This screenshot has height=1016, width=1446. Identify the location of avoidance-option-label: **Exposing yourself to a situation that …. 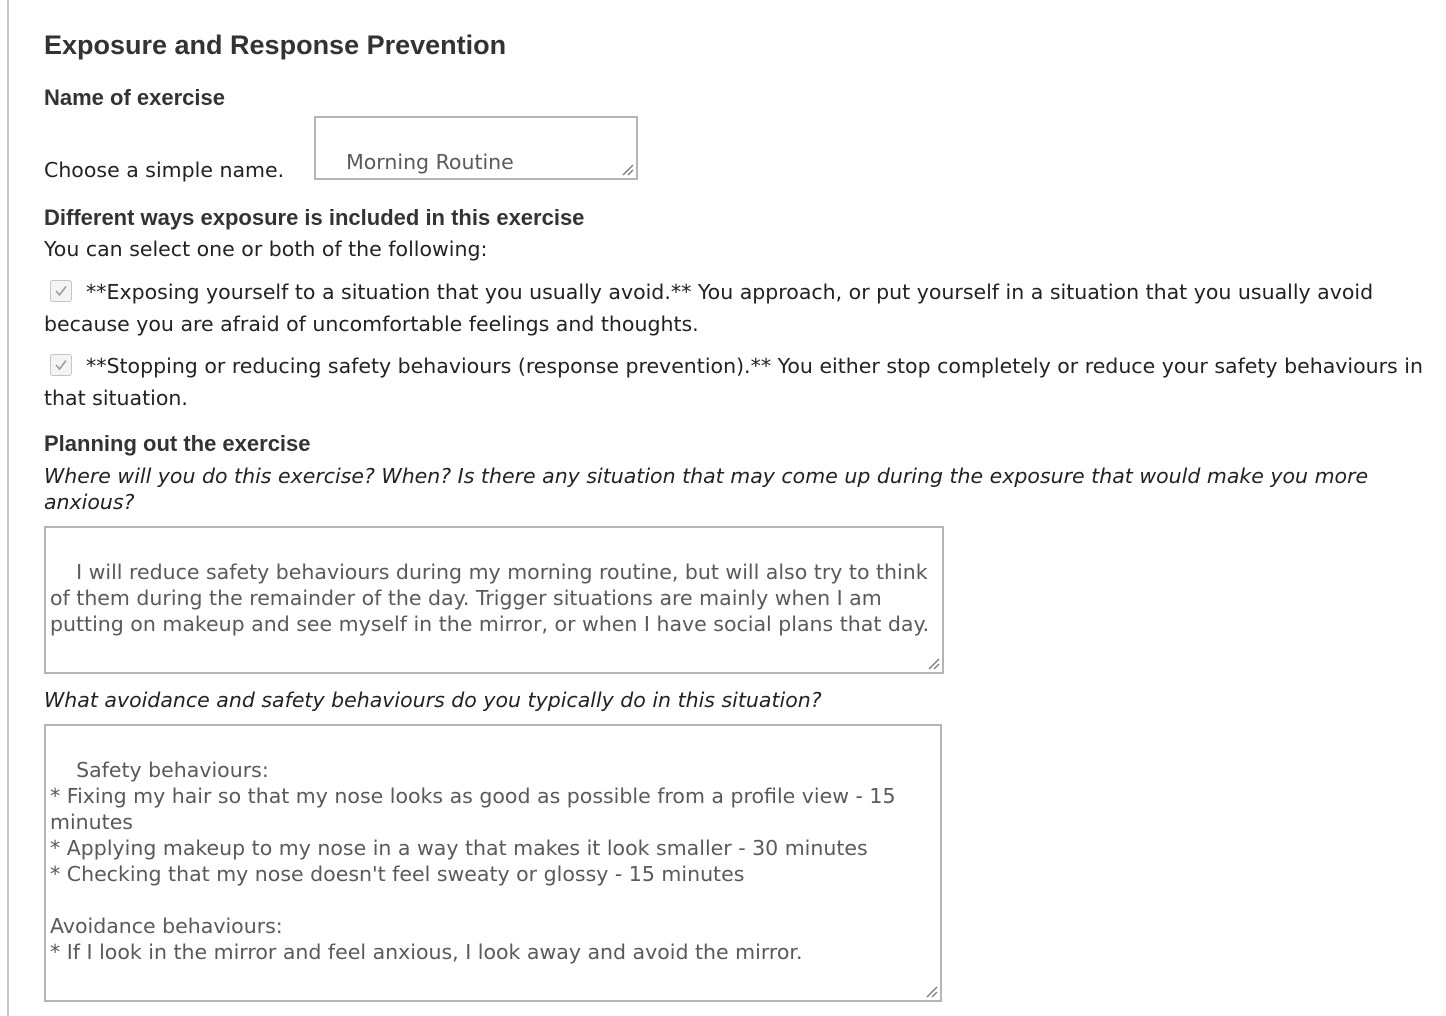
(709, 308).